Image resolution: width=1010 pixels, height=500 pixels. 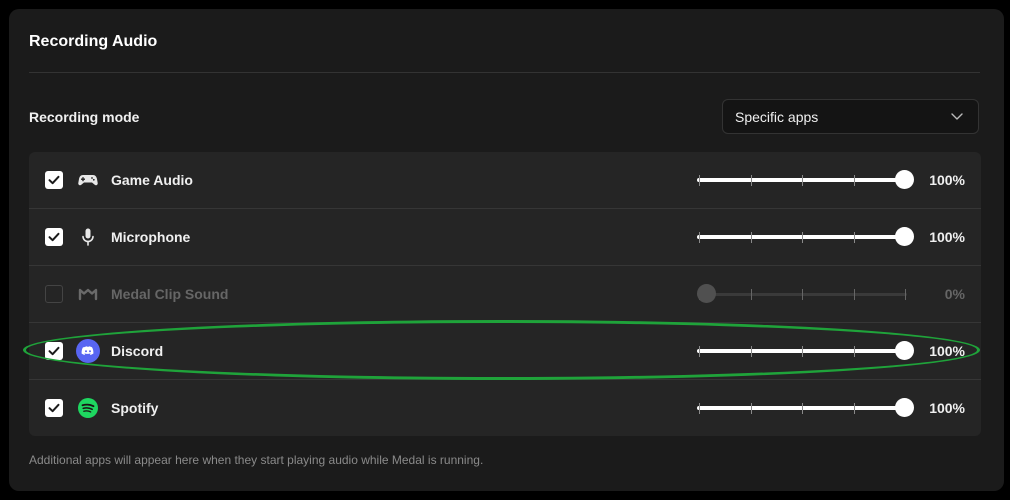 I want to click on recording-mode-label: Recording mode, so click(x=84, y=117).